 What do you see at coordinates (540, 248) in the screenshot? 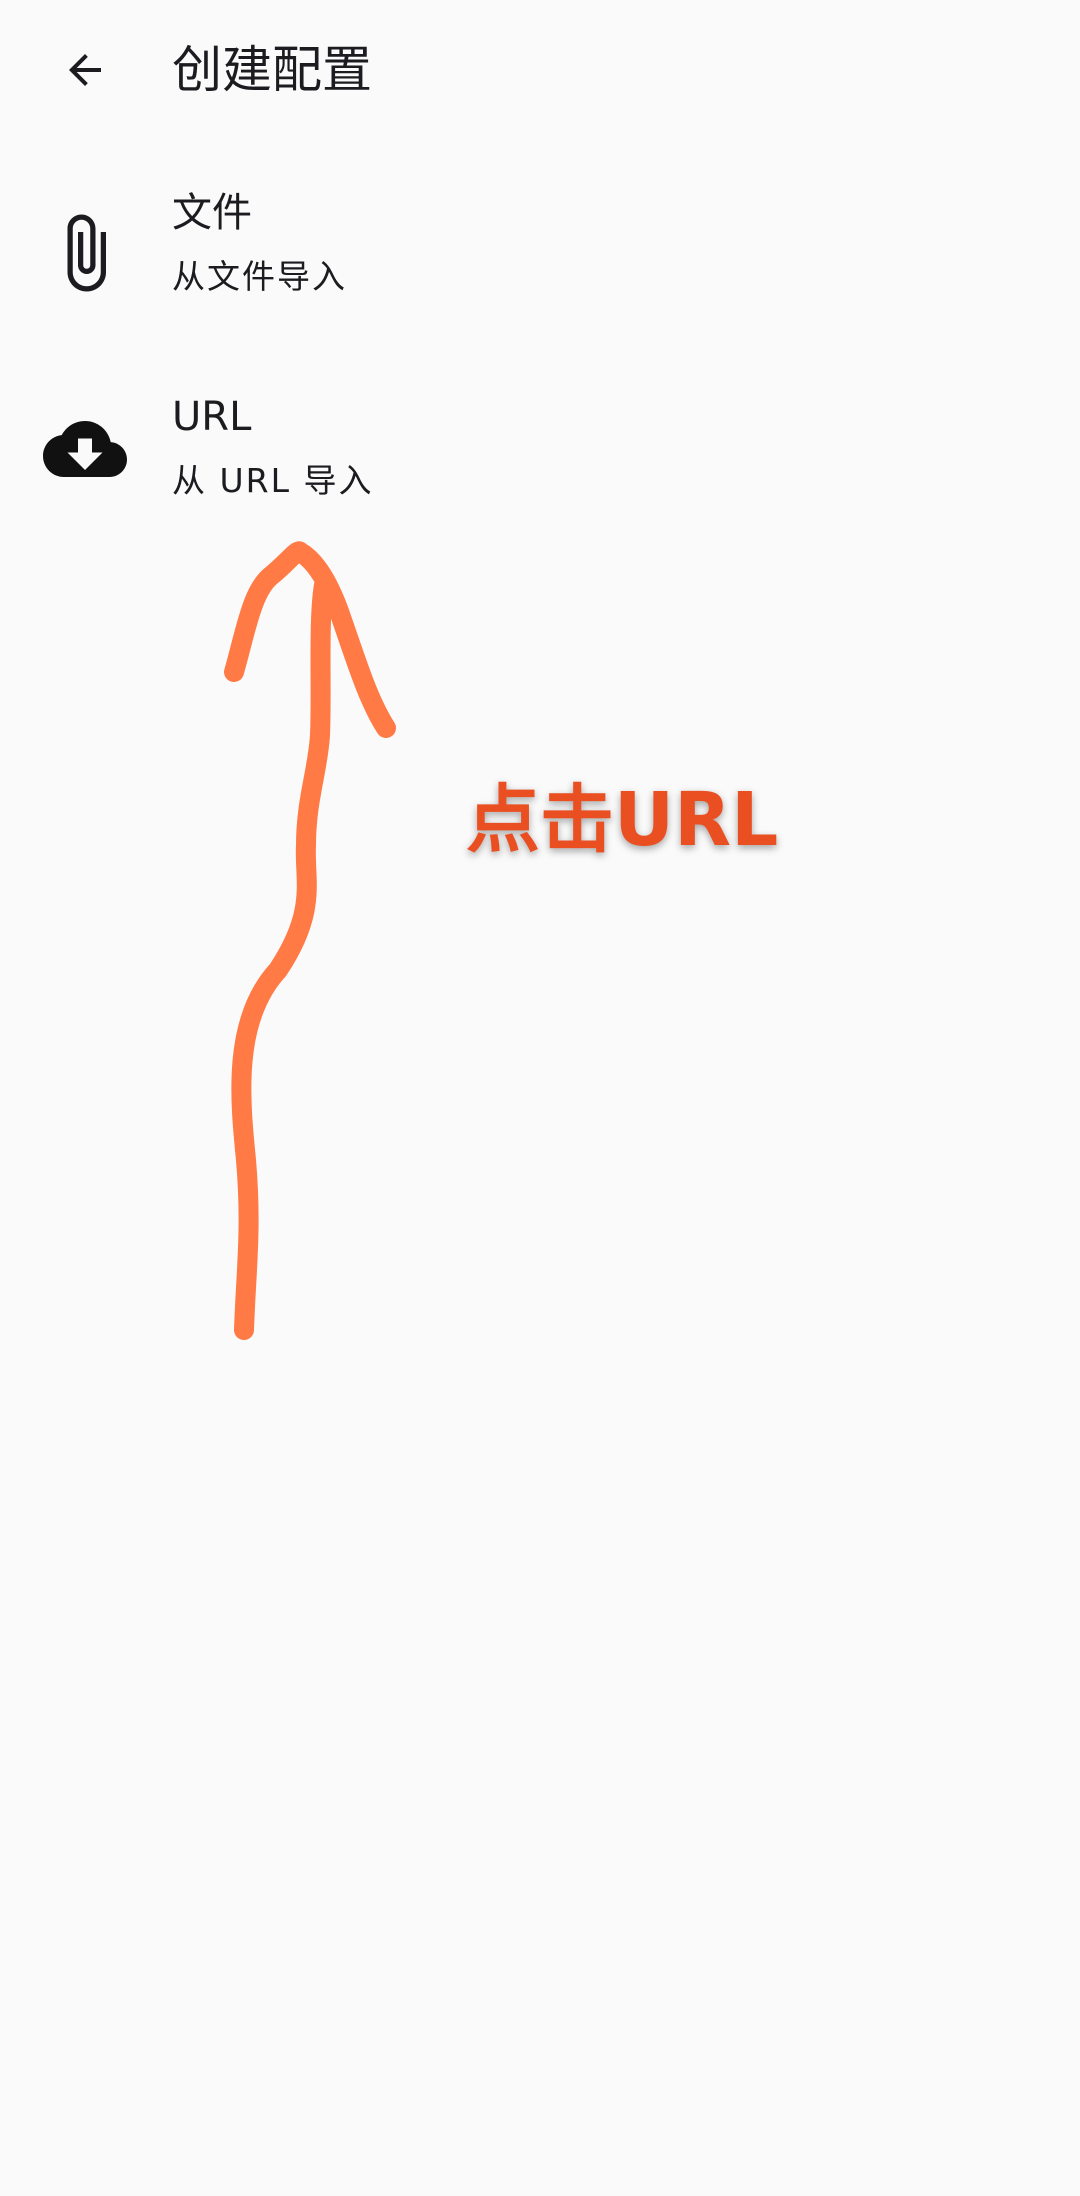
I see `import-from-file-item: 文件 从文件导入` at bounding box center [540, 248].